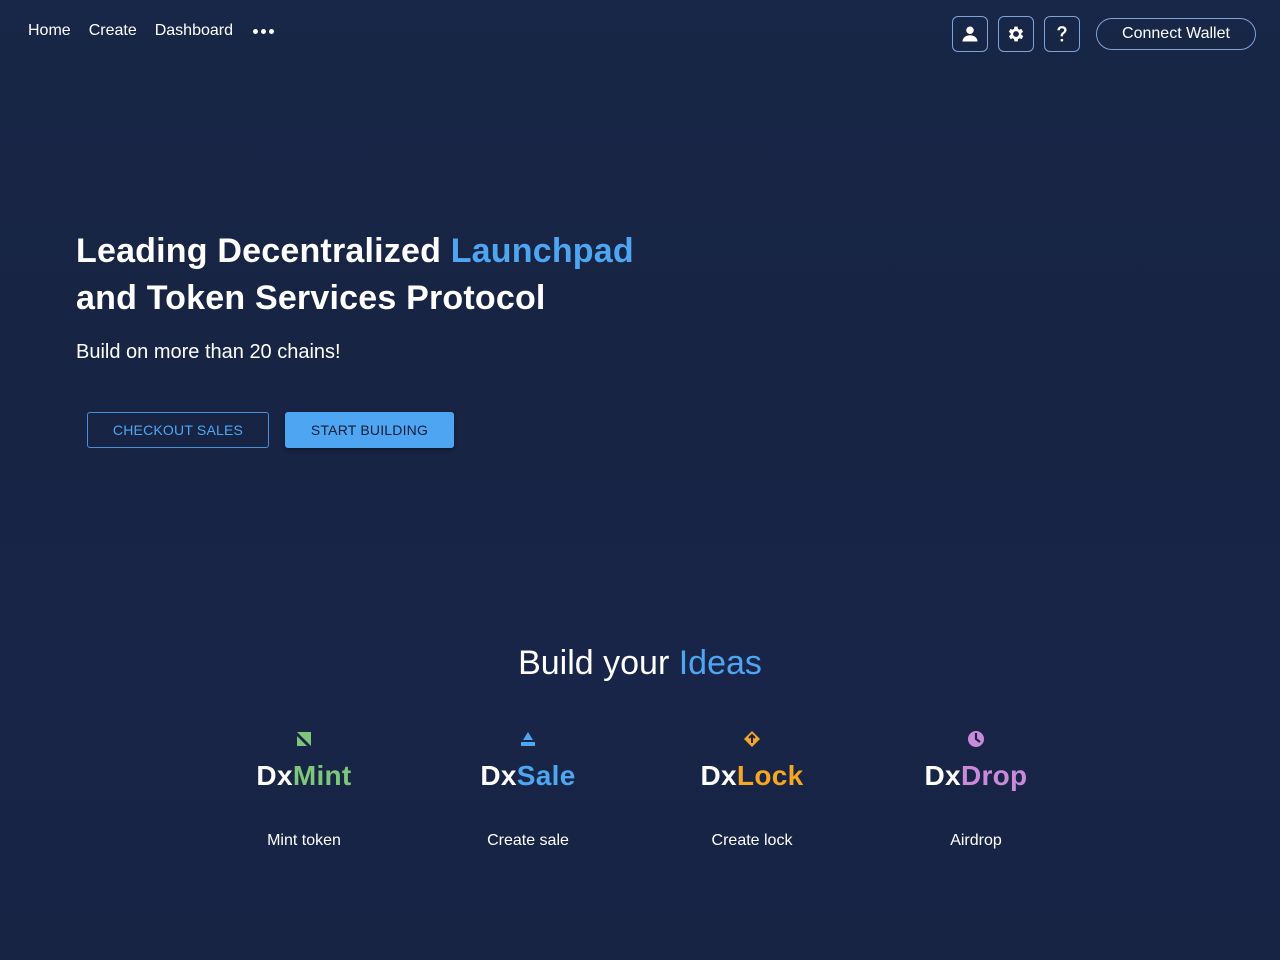 The image size is (1280, 960). I want to click on lock-icon, so click(752, 739).